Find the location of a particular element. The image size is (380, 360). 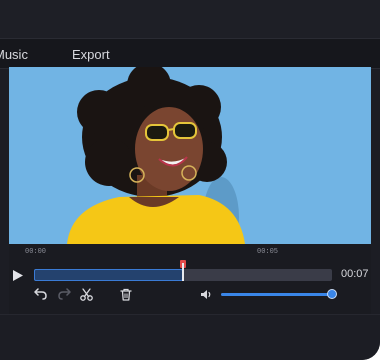

ruler-label-mid: 00:05 is located at coordinates (268, 252).